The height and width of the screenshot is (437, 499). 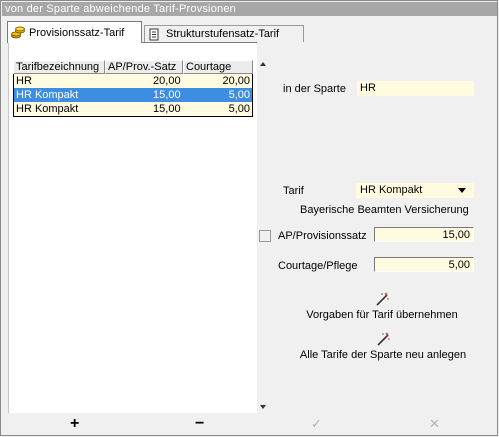 What do you see at coordinates (318, 266) in the screenshot?
I see `courtage-label: Courtage/Pflege` at bounding box center [318, 266].